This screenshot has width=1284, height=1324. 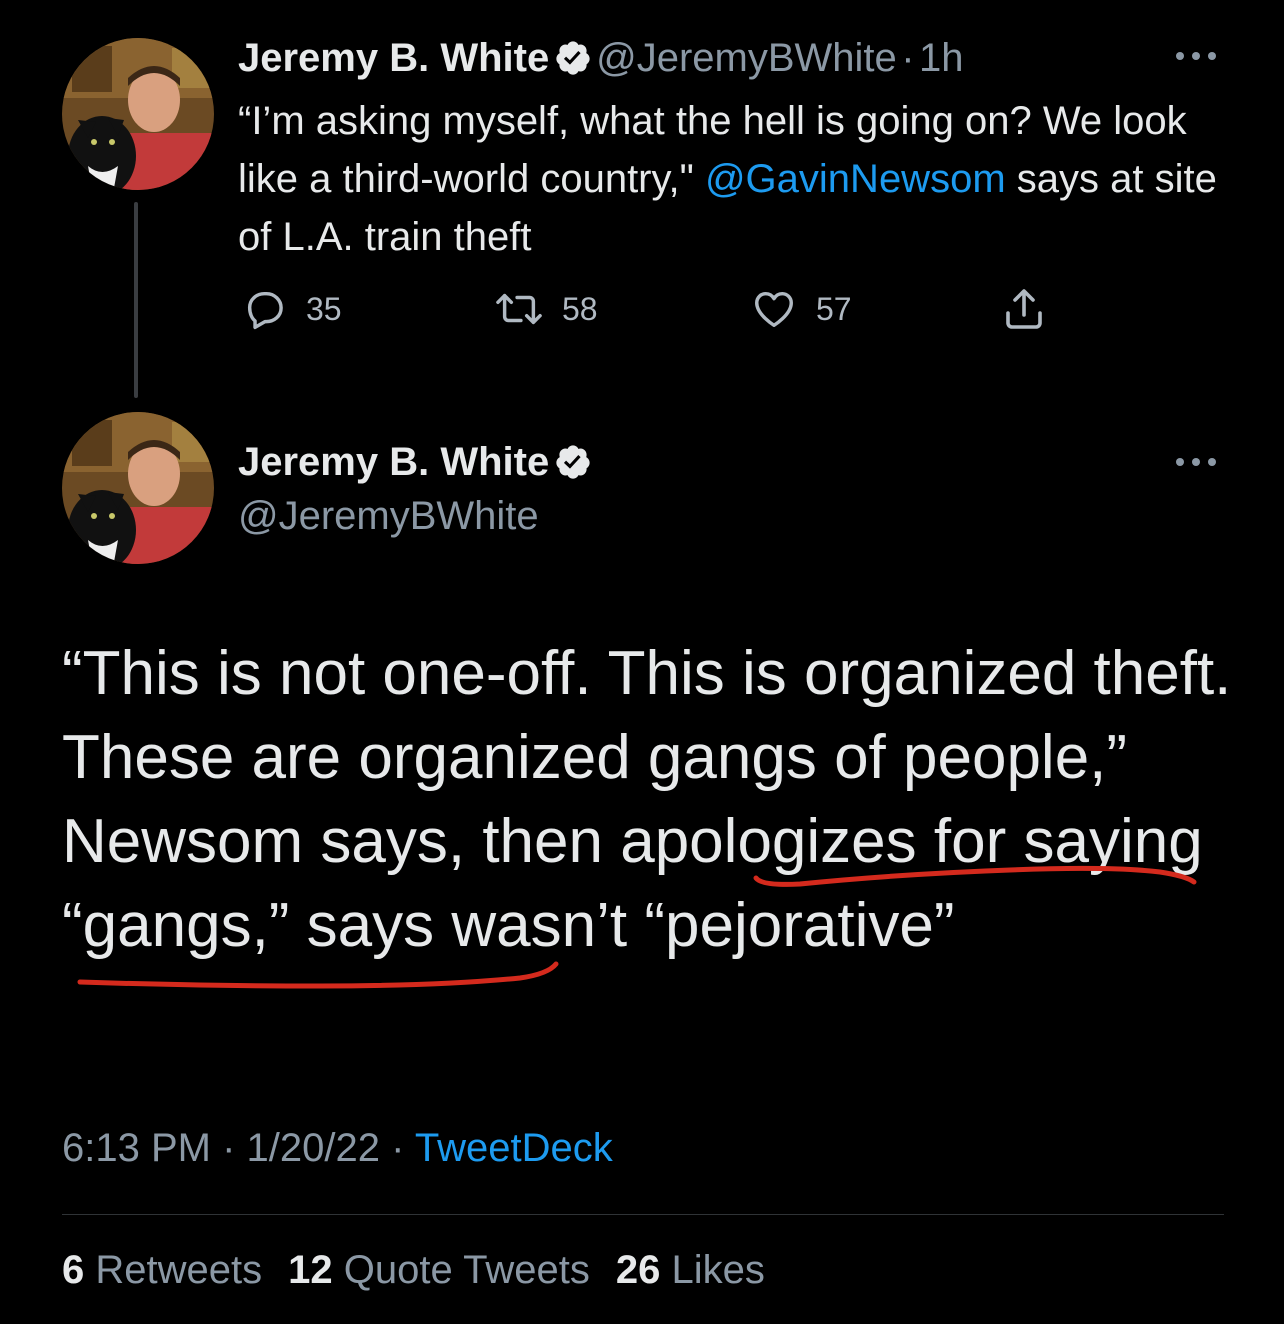 What do you see at coordinates (774, 309) in the screenshot?
I see `heart-icon` at bounding box center [774, 309].